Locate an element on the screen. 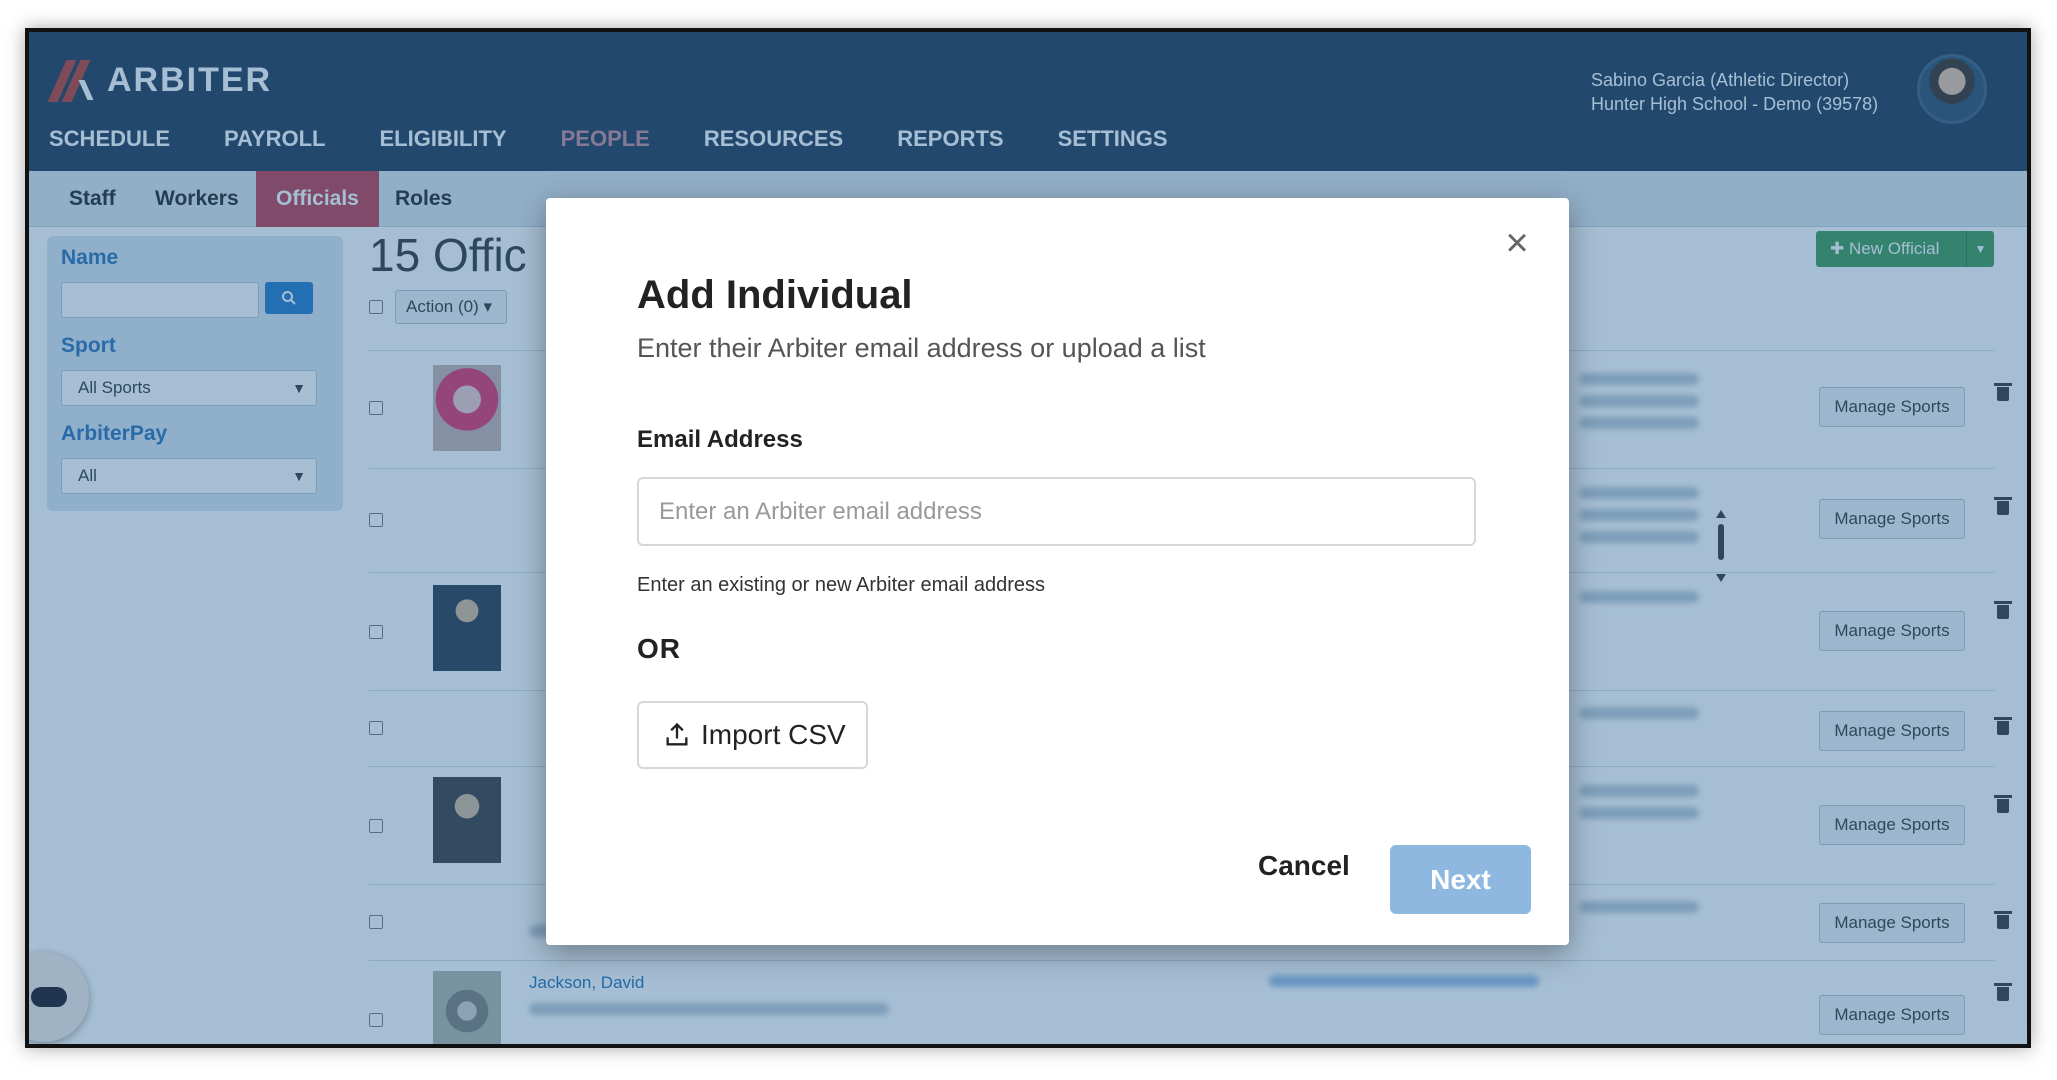 The width and height of the screenshot is (2057, 1080). import-csv-button: Import CSV is located at coordinates (752, 735).